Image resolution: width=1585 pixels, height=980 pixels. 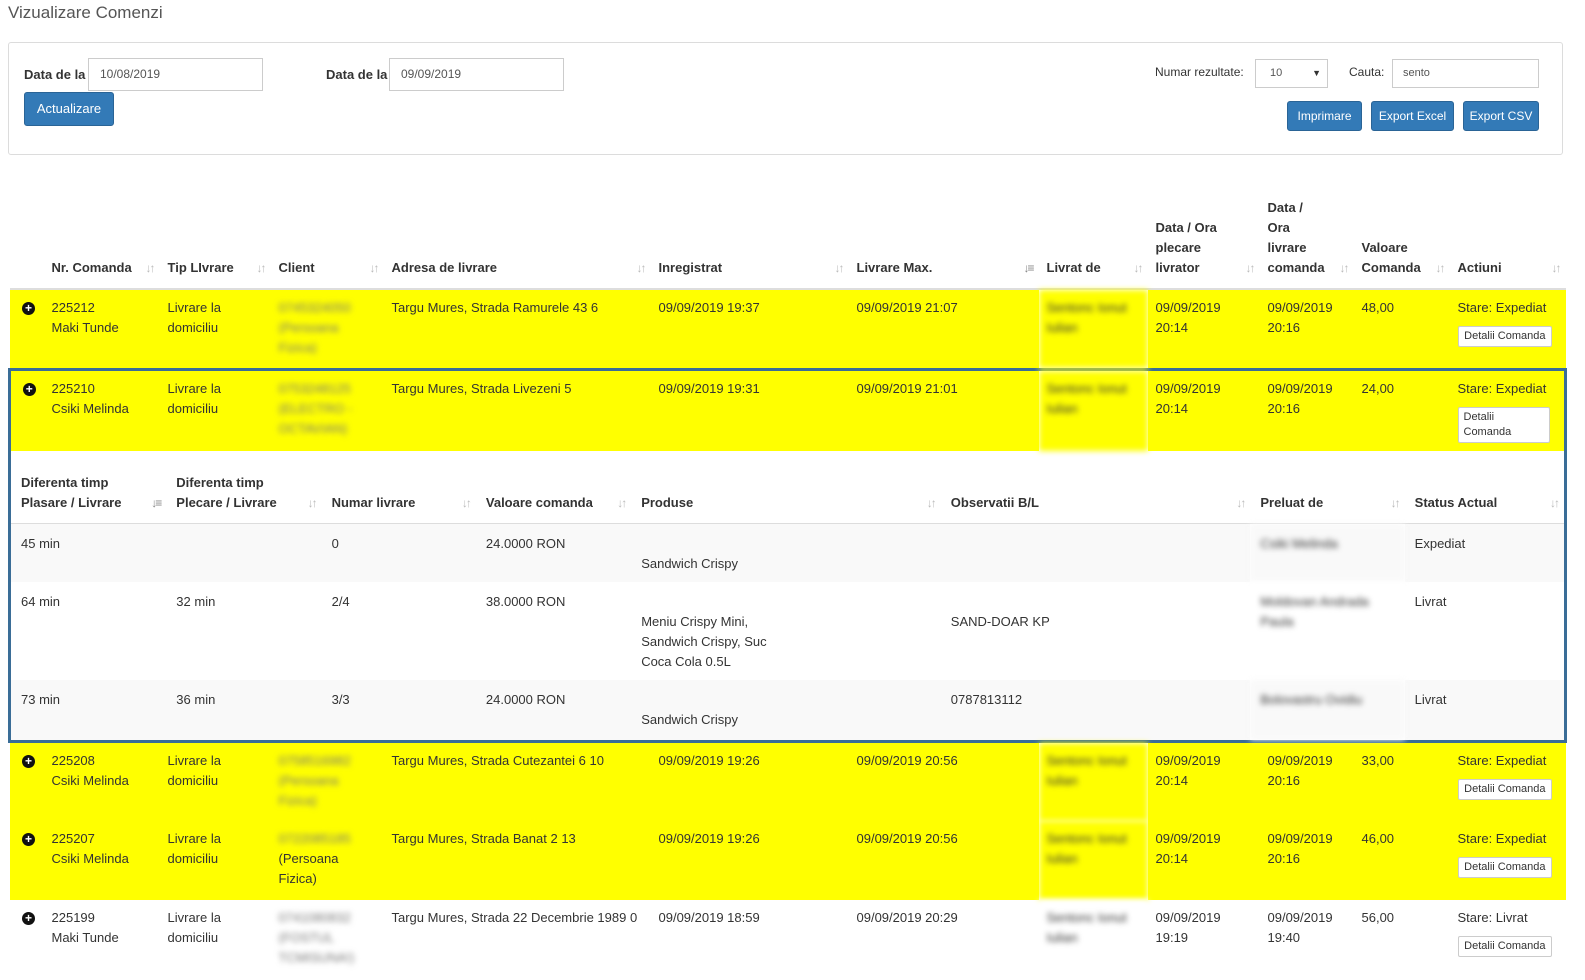 What do you see at coordinates (89, 631) in the screenshot?
I see `dif-plasare-cell: 64 min` at bounding box center [89, 631].